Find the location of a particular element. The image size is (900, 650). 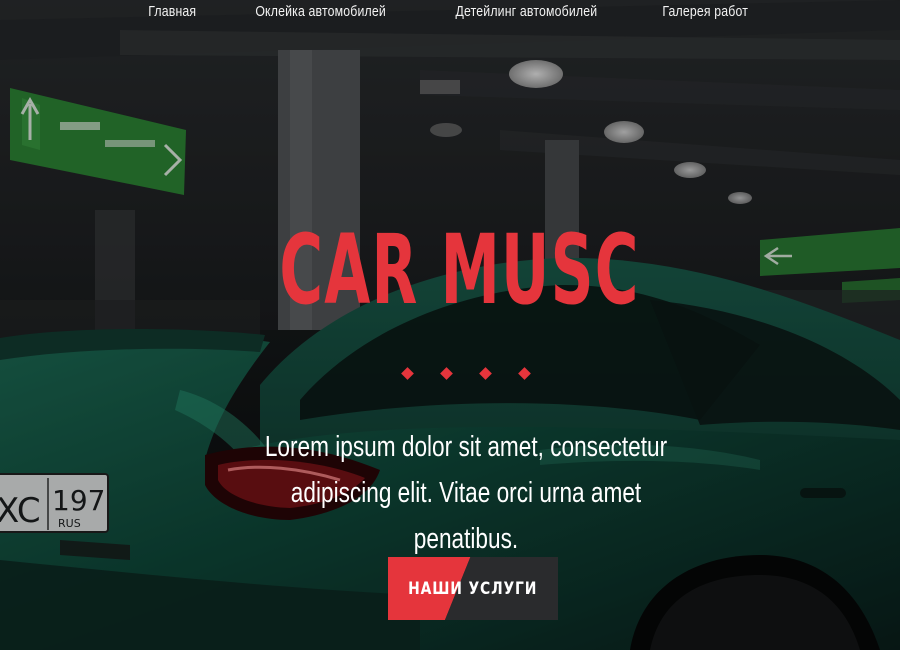

services-button: НАШИ УСЛУГИ is located at coordinates (473, 588).